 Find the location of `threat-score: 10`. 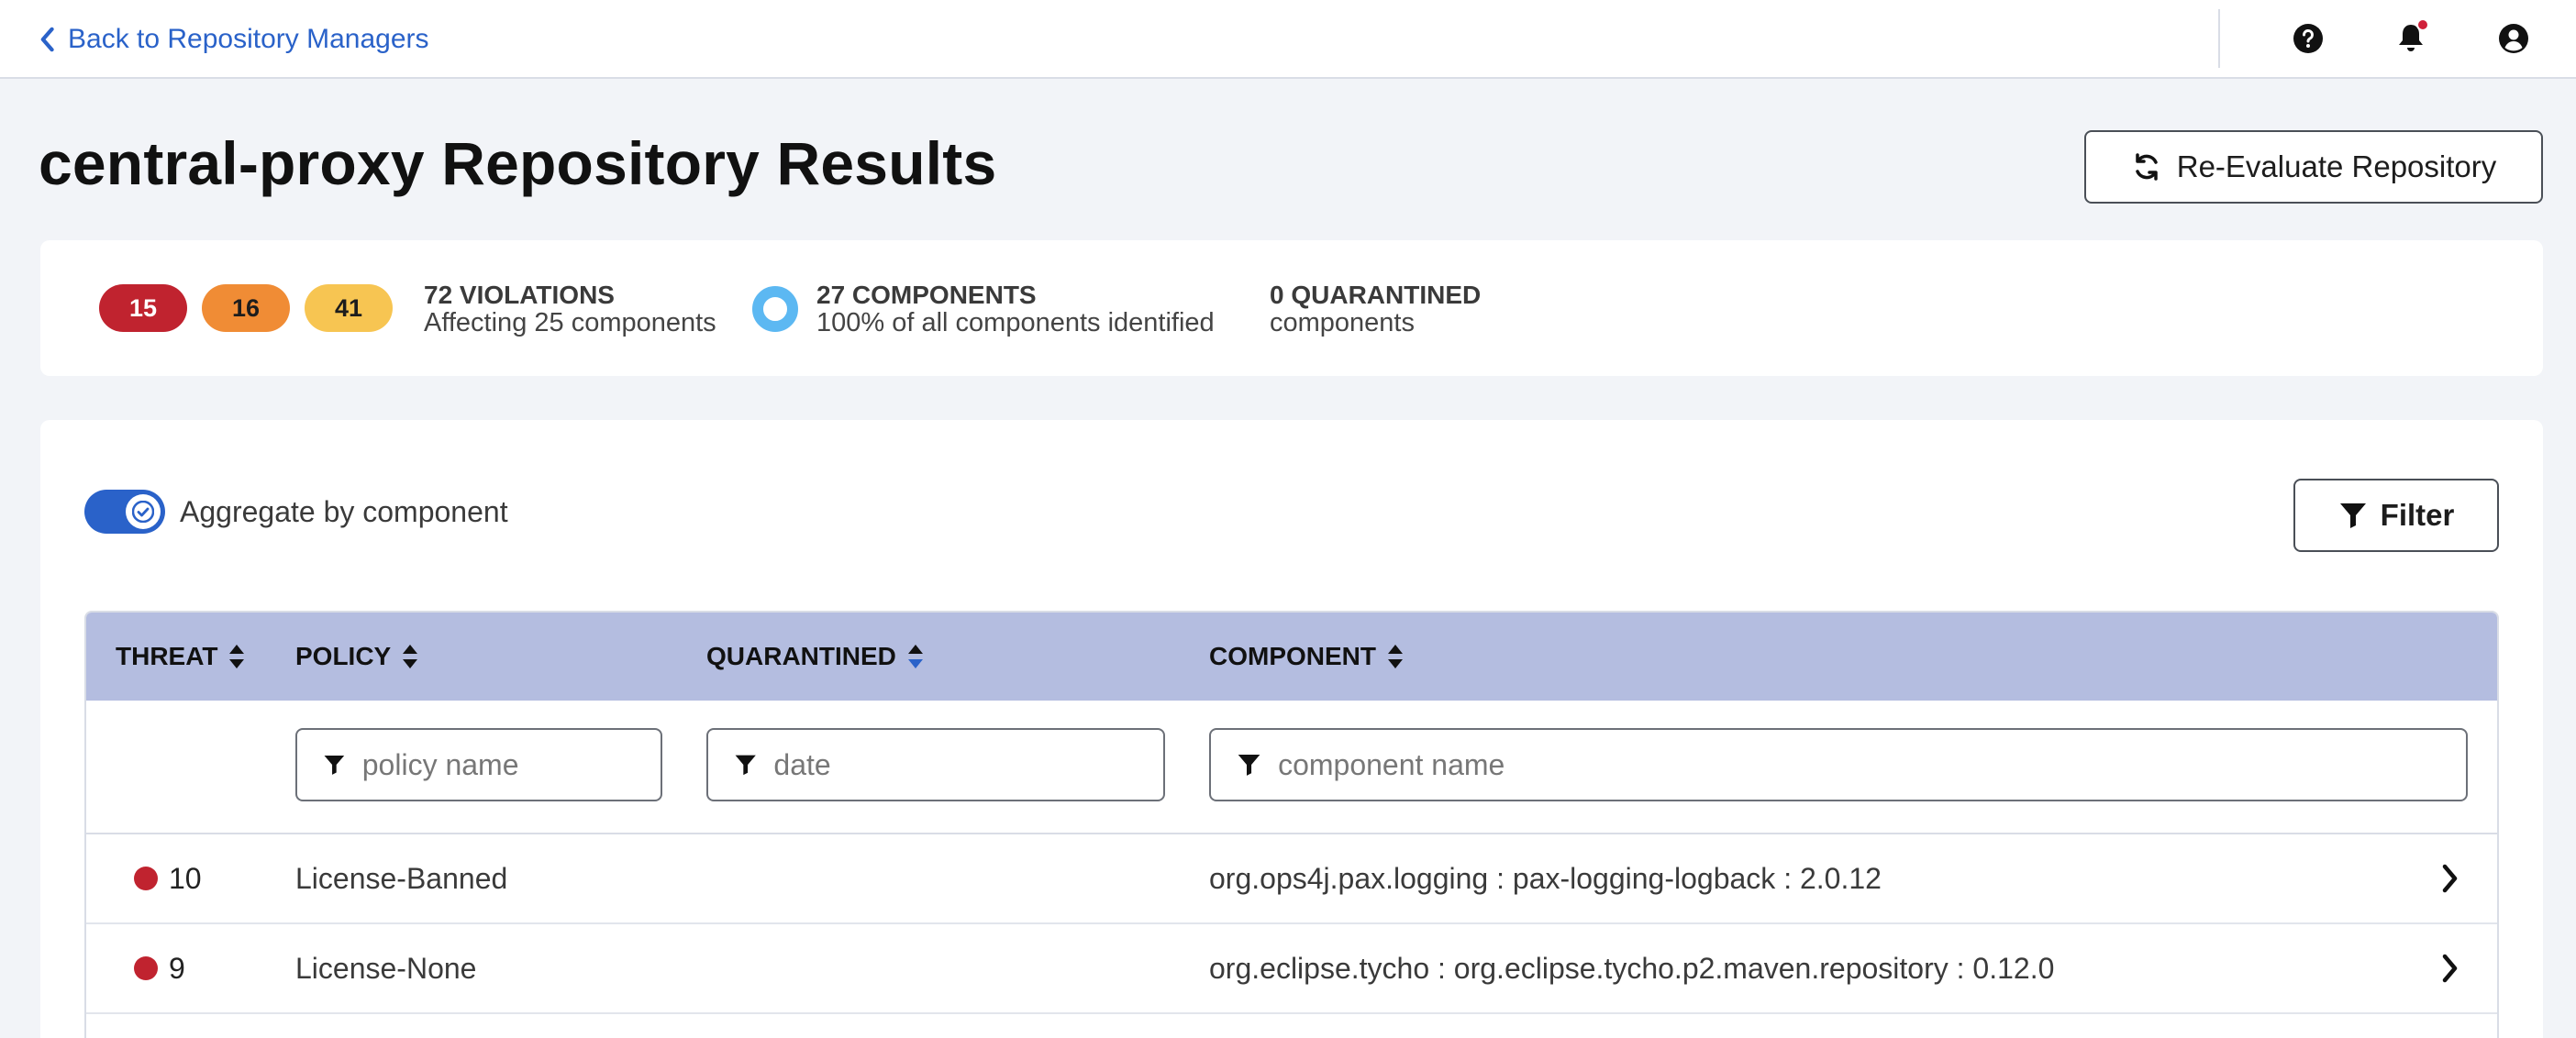

threat-score: 10 is located at coordinates (185, 878).